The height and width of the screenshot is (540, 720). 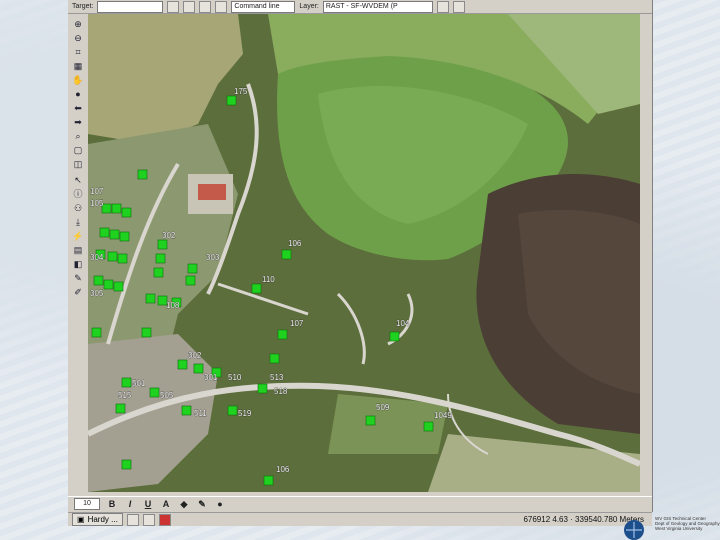 What do you see at coordinates (78, 24) in the screenshot?
I see `zoom-in-icon: ⊕` at bounding box center [78, 24].